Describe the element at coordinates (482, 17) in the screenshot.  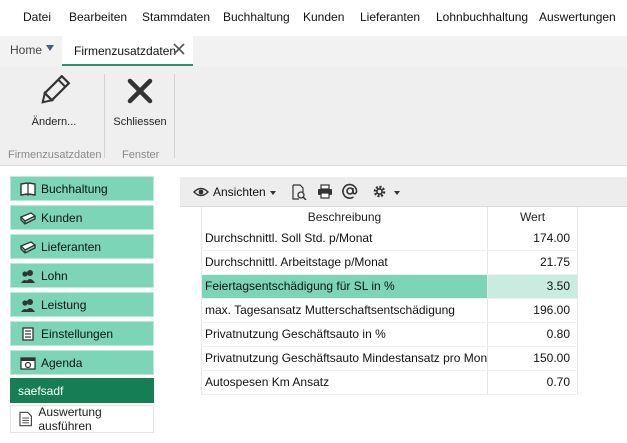
I see `menu-lohnbuchhaltung: Lohnbuchhaltung` at that location.